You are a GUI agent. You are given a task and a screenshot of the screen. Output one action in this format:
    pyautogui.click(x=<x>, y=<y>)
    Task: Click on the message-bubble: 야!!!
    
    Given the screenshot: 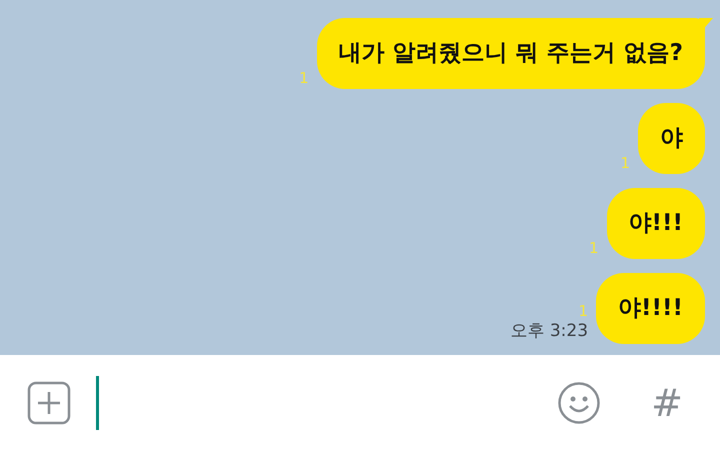 What is the action you would take?
    pyautogui.click(x=655, y=223)
    